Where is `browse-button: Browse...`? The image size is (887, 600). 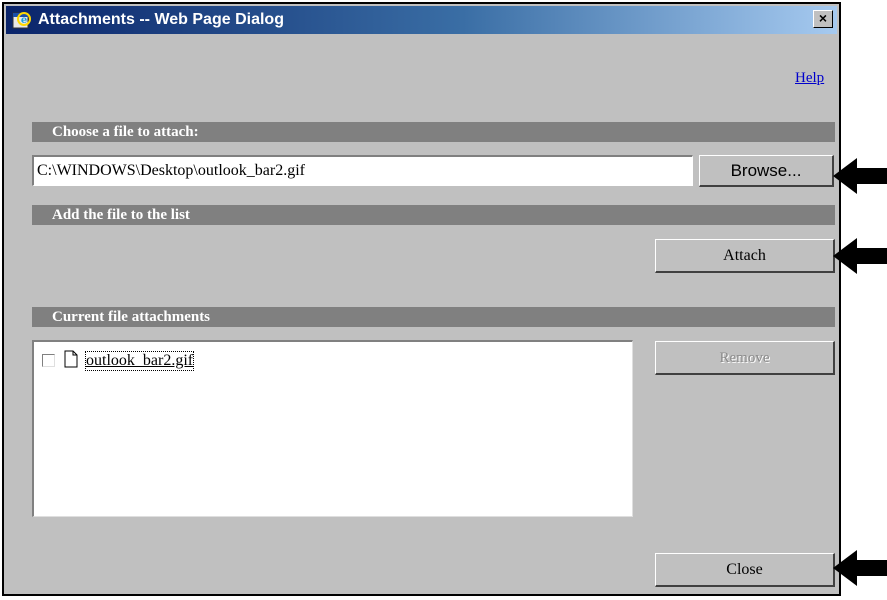
browse-button: Browse... is located at coordinates (766, 171).